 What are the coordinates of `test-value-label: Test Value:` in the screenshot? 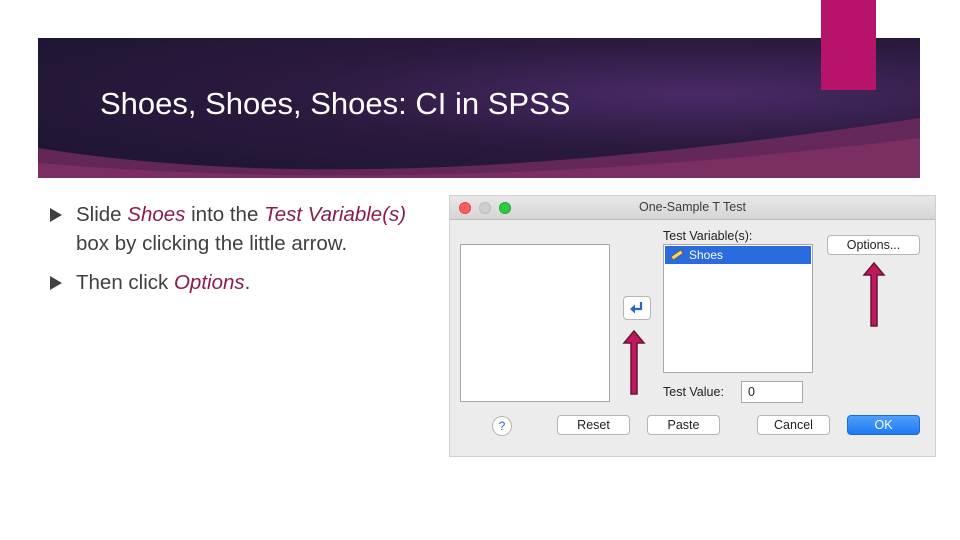 It's located at (693, 392).